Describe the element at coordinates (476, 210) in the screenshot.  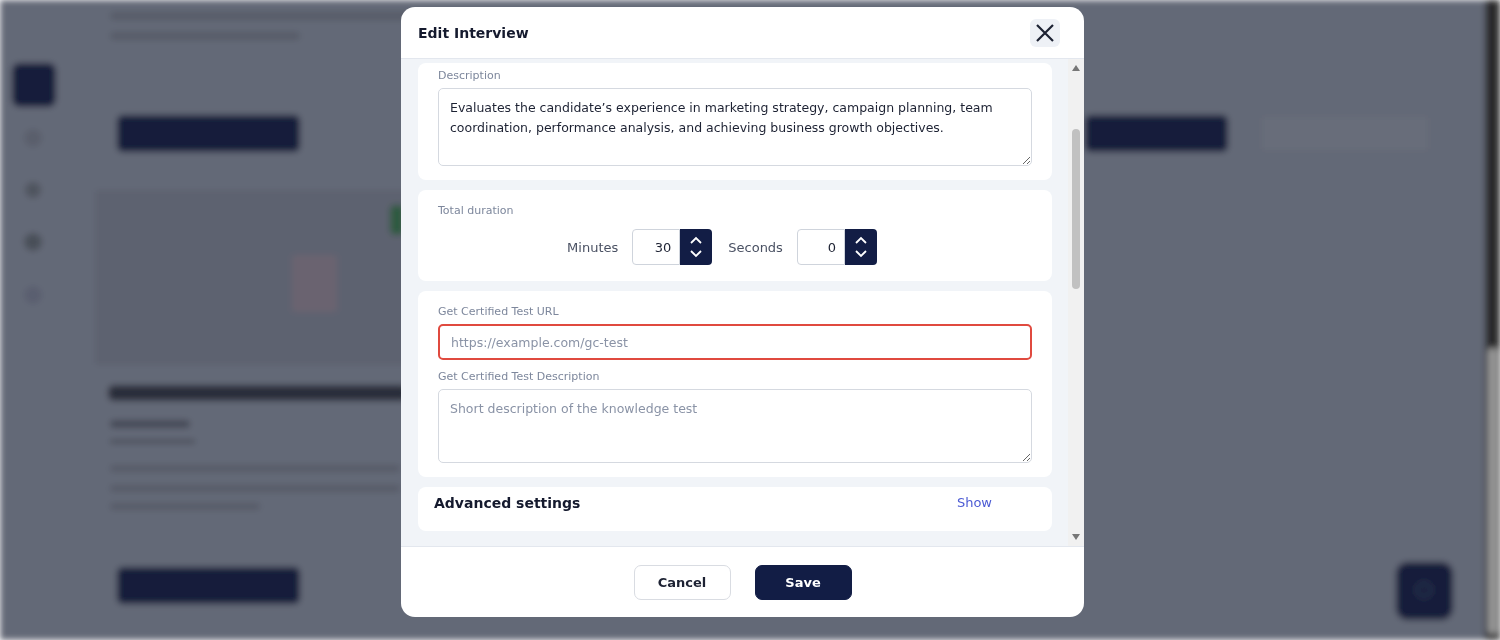
I see `field-label: Total duration` at that location.